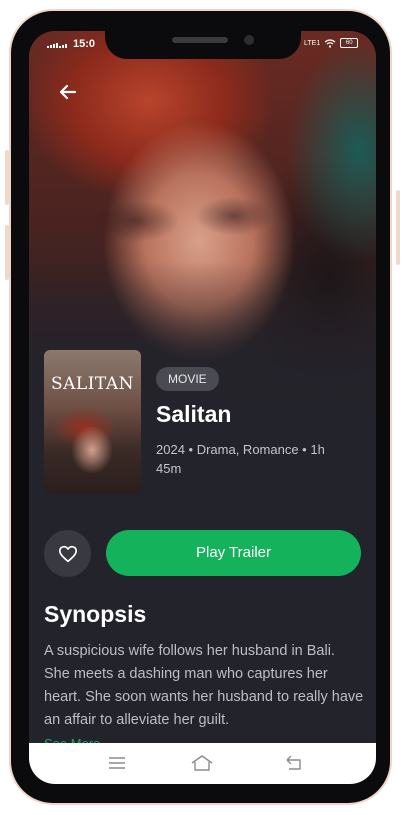  Describe the element at coordinates (57, 45) in the screenshot. I see `signal-icon` at that location.